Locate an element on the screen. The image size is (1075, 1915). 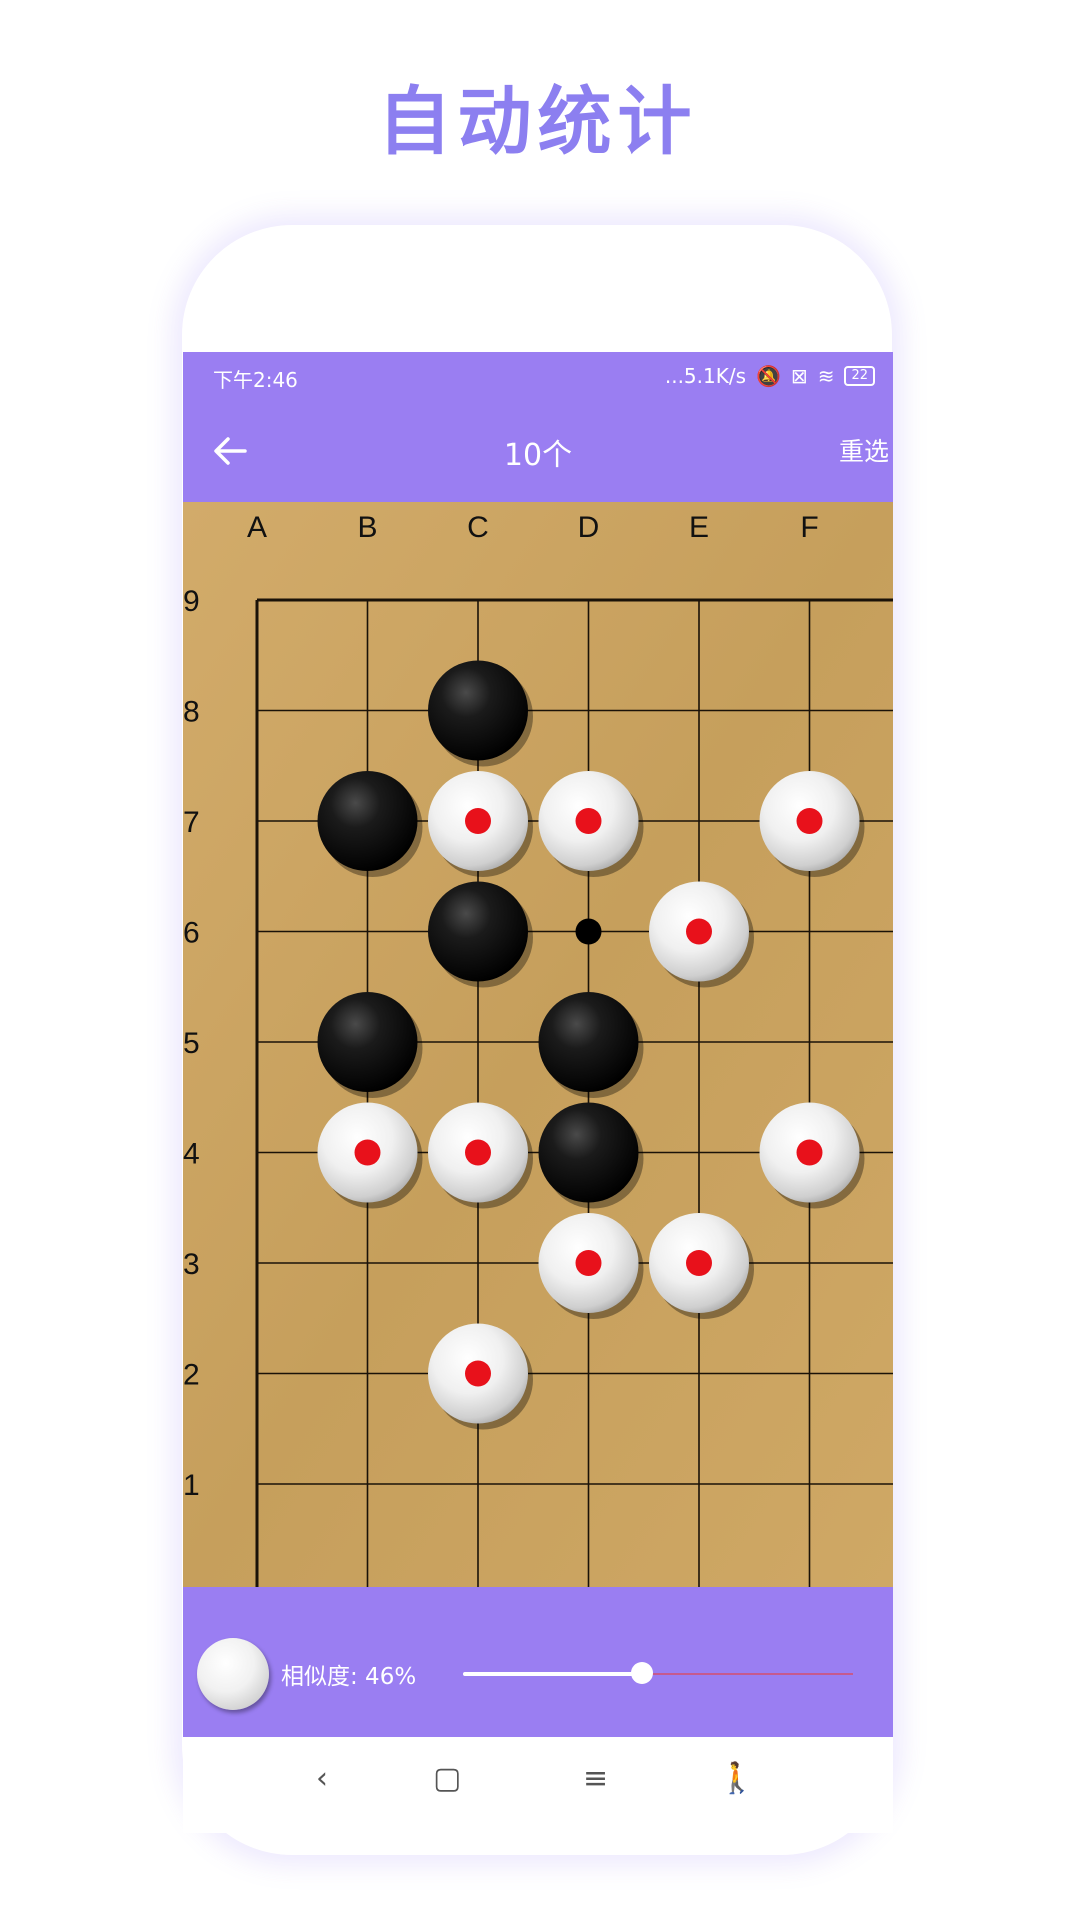
network-speed: ...5.1K/s is located at coordinates (705, 376).